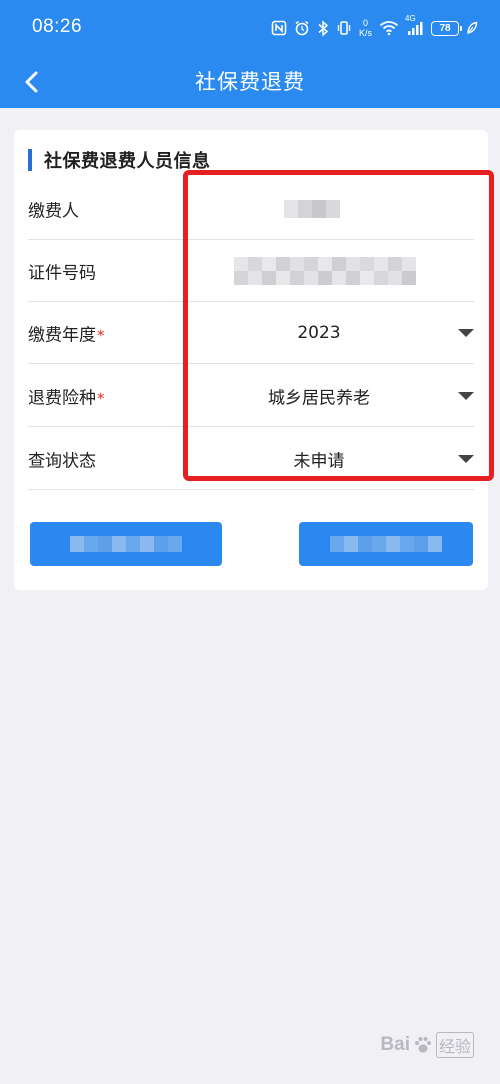  I want to click on insurance-type-label: 退费险种*, so click(66, 398).